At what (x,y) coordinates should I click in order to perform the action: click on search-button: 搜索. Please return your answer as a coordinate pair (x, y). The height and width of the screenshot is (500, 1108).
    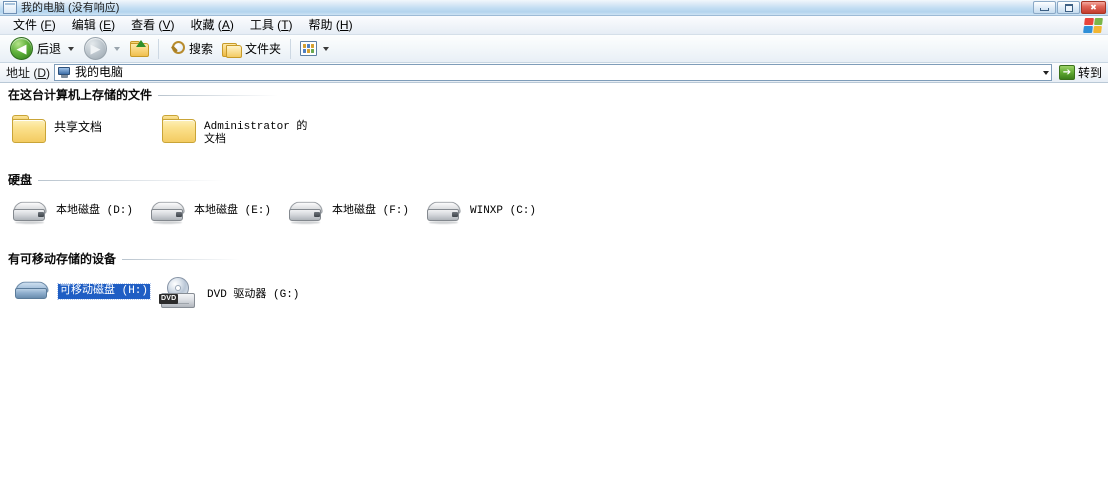
    Looking at the image, I should click on (190, 48).